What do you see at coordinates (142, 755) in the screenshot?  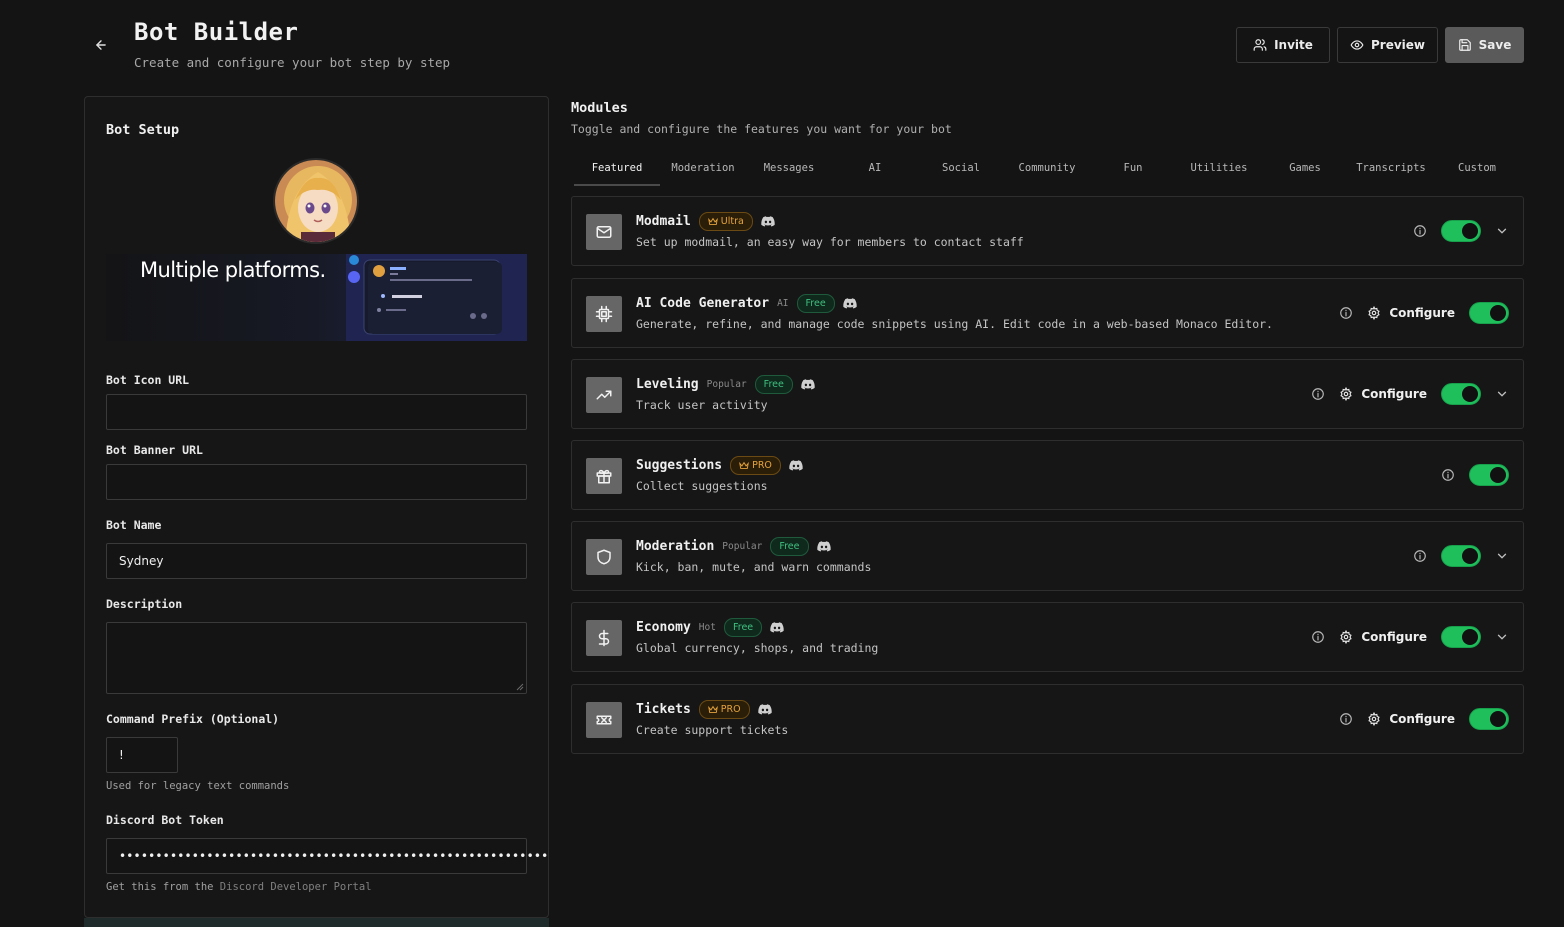 I see `command-prefix-input: !` at bounding box center [142, 755].